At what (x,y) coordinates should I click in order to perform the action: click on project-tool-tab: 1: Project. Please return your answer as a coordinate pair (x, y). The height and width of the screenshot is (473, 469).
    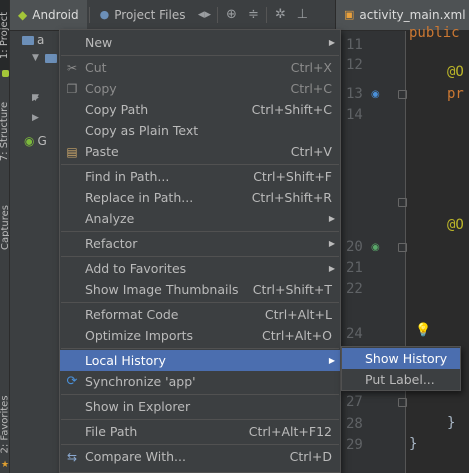
    Looking at the image, I should click on (4, 35).